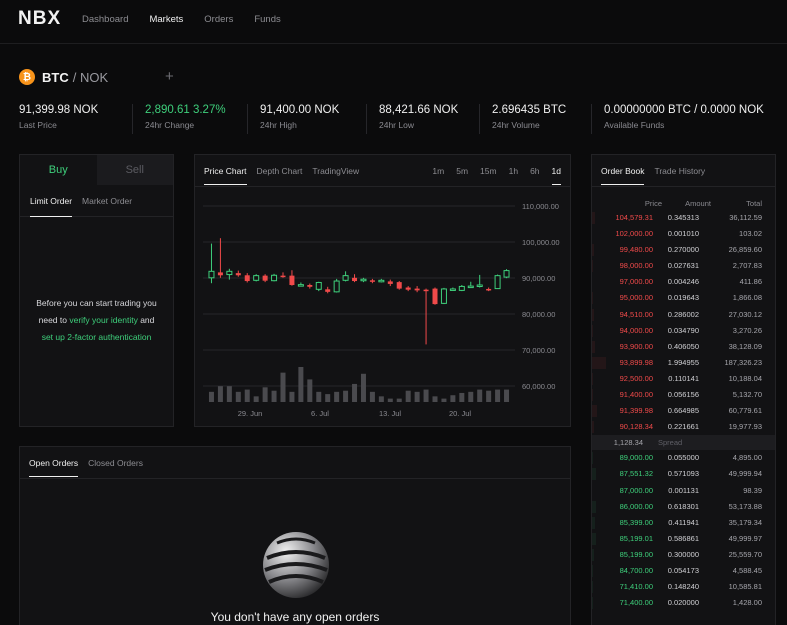  Describe the element at coordinates (683, 379) in the screenshot. I see `ask-row: 92,500.00 0.110141 10,188.04` at that location.